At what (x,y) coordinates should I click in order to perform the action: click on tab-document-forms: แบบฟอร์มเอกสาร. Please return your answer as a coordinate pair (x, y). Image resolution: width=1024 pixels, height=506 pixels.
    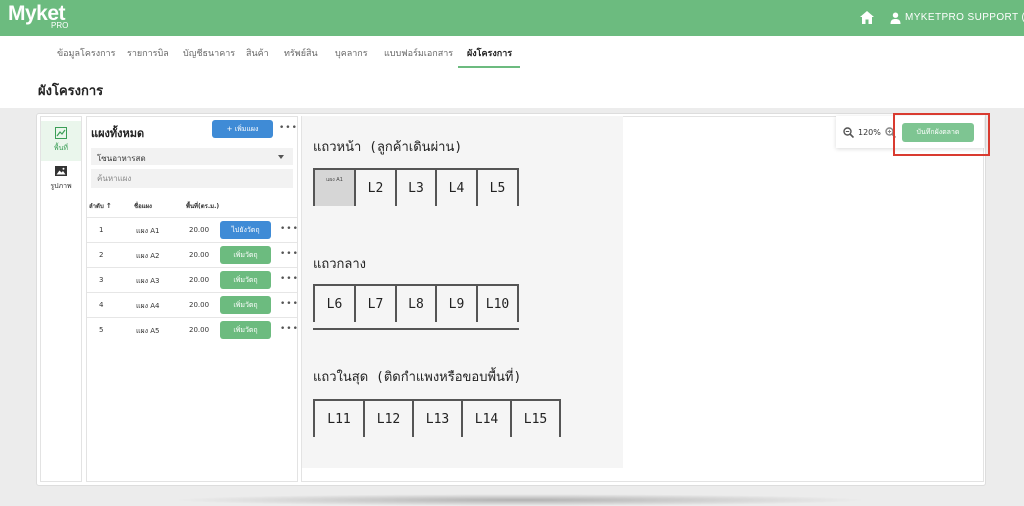
    Looking at the image, I should click on (418, 53).